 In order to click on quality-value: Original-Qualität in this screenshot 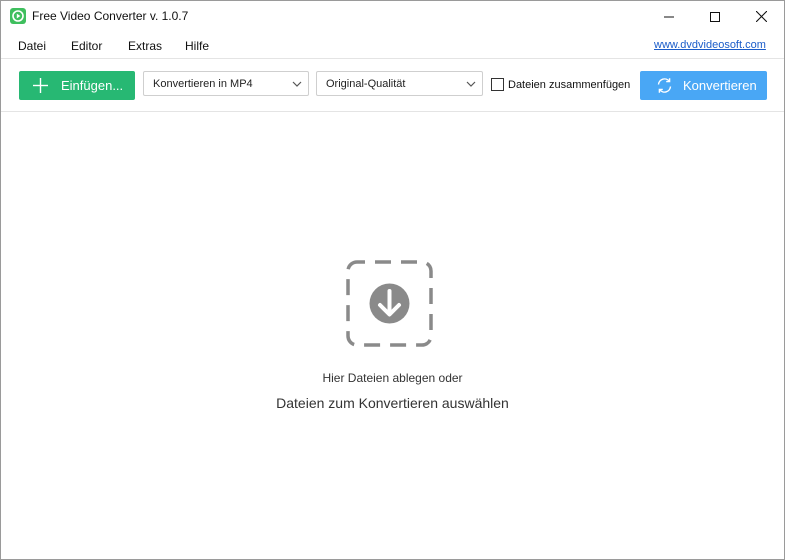, I will do `click(366, 84)`.